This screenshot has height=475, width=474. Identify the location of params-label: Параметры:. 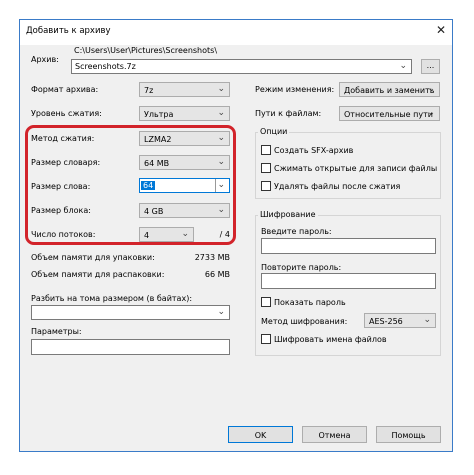
(56, 331).